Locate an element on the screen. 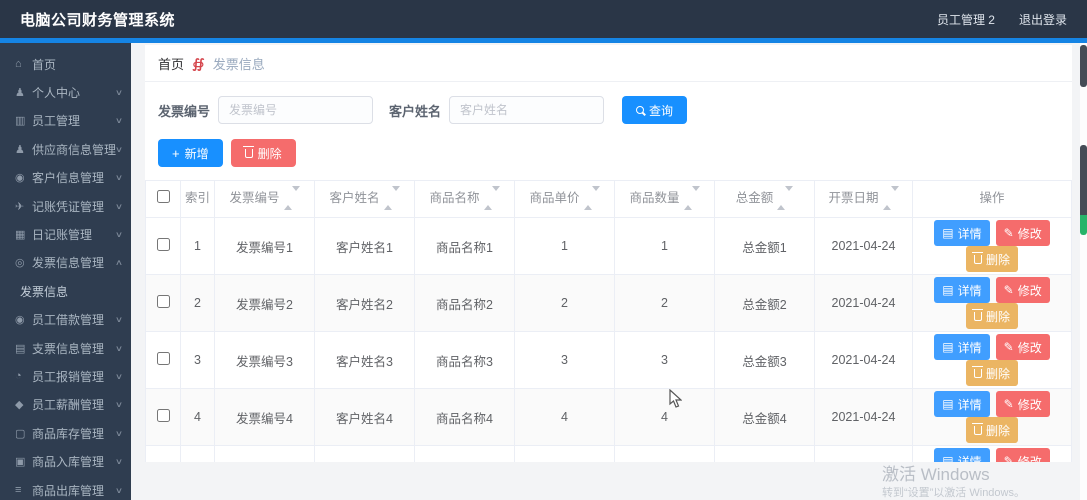 The width and height of the screenshot is (1087, 500). sidebar-subitem-7-0: 发票信息 is located at coordinates (65, 291).